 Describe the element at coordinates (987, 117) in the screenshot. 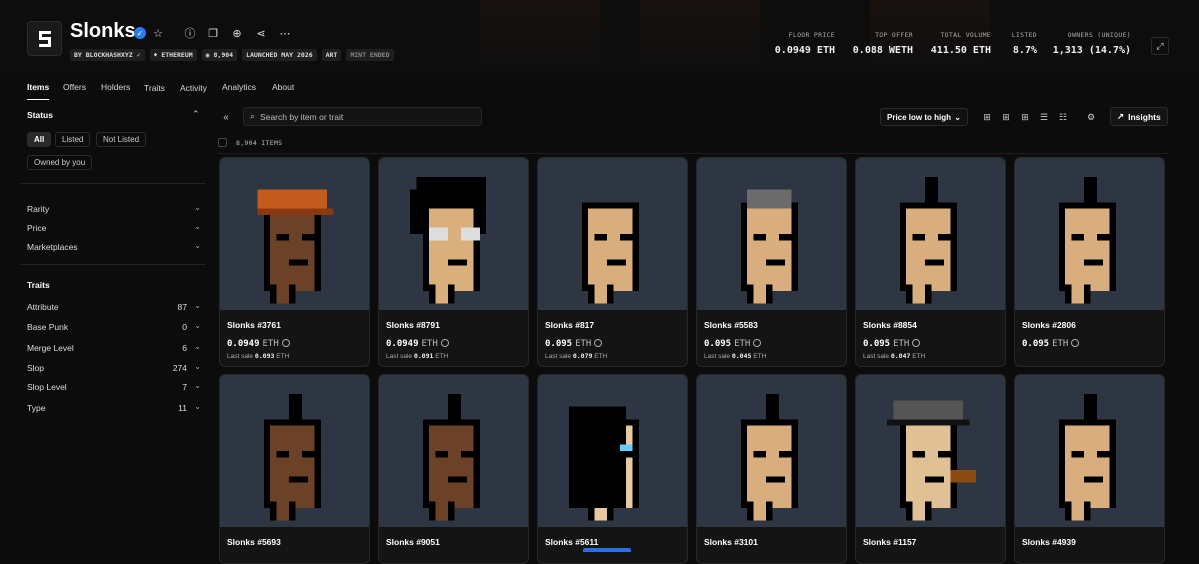

I see `view-grid-large-icon: ⊞` at that location.